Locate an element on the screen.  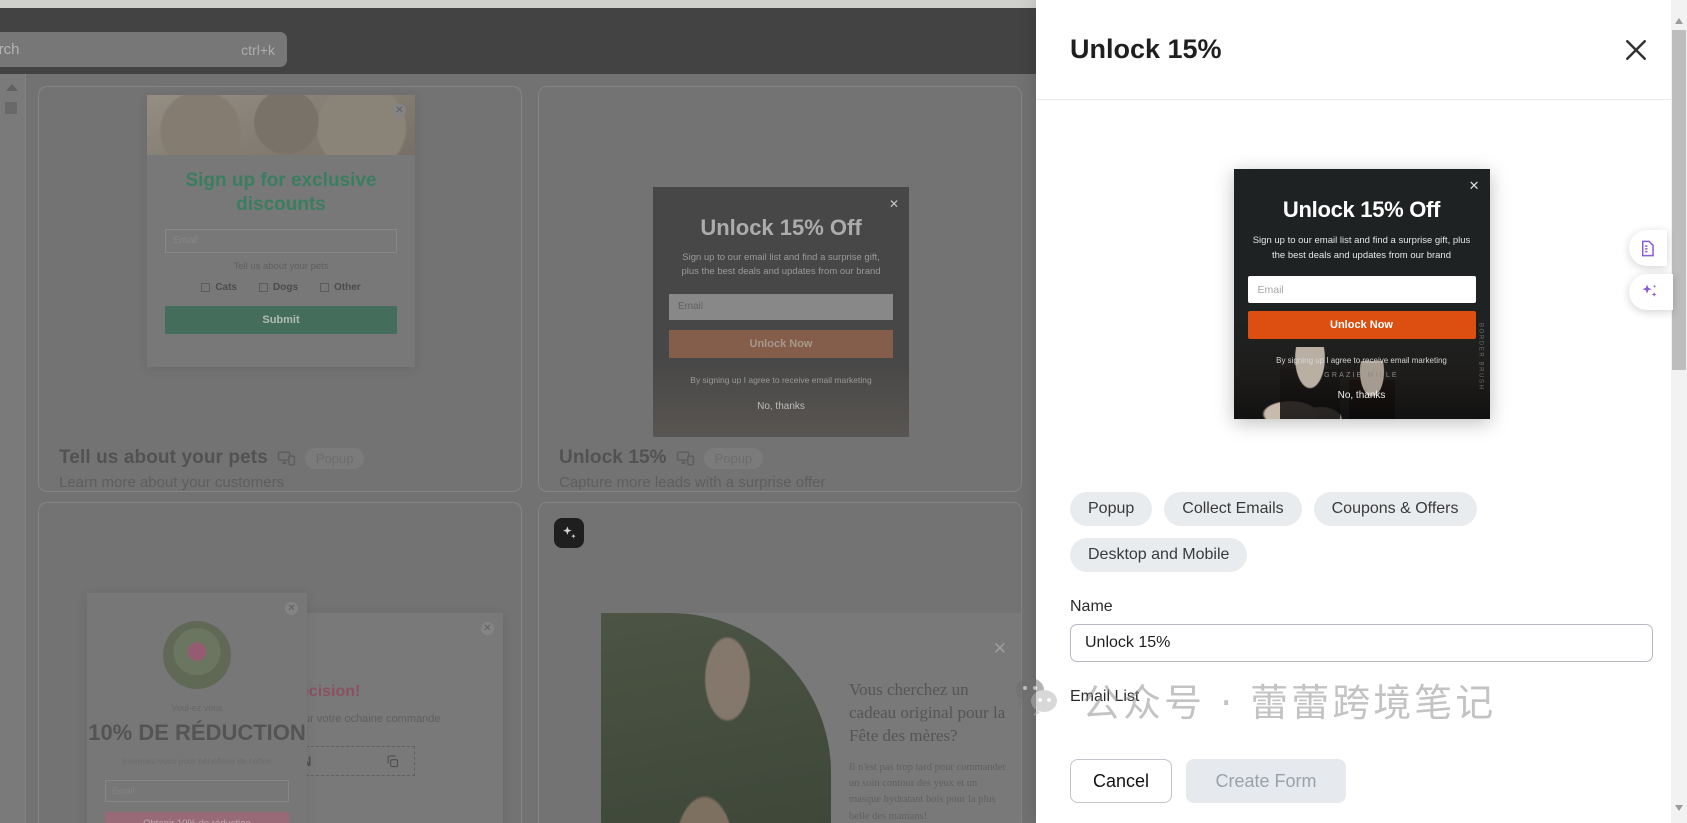
page-scrollbar-thumb is located at coordinates (1679, 200).